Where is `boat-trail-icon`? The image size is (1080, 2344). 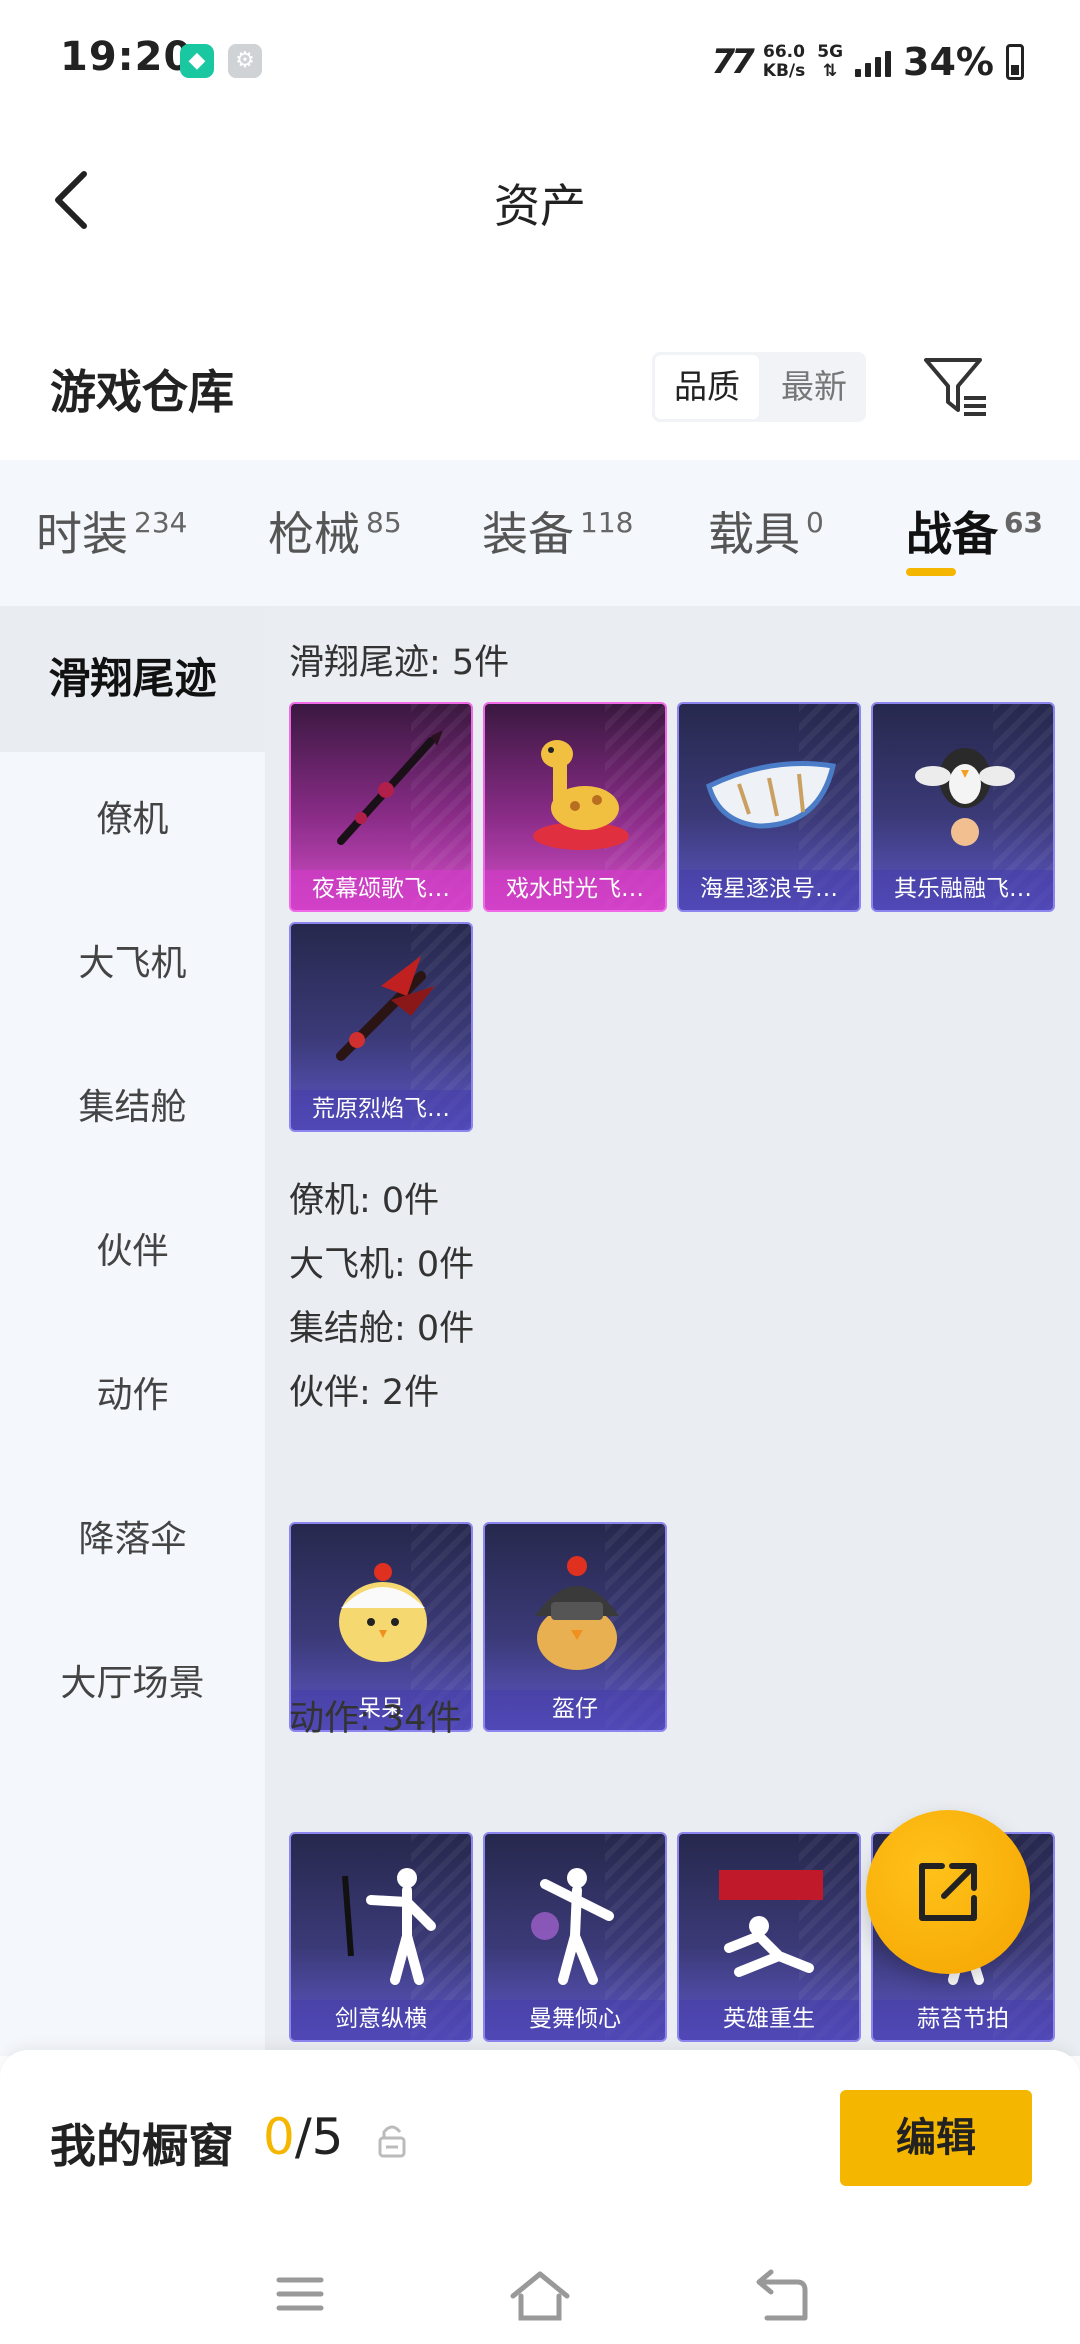 boat-trail-icon is located at coordinates (771, 795).